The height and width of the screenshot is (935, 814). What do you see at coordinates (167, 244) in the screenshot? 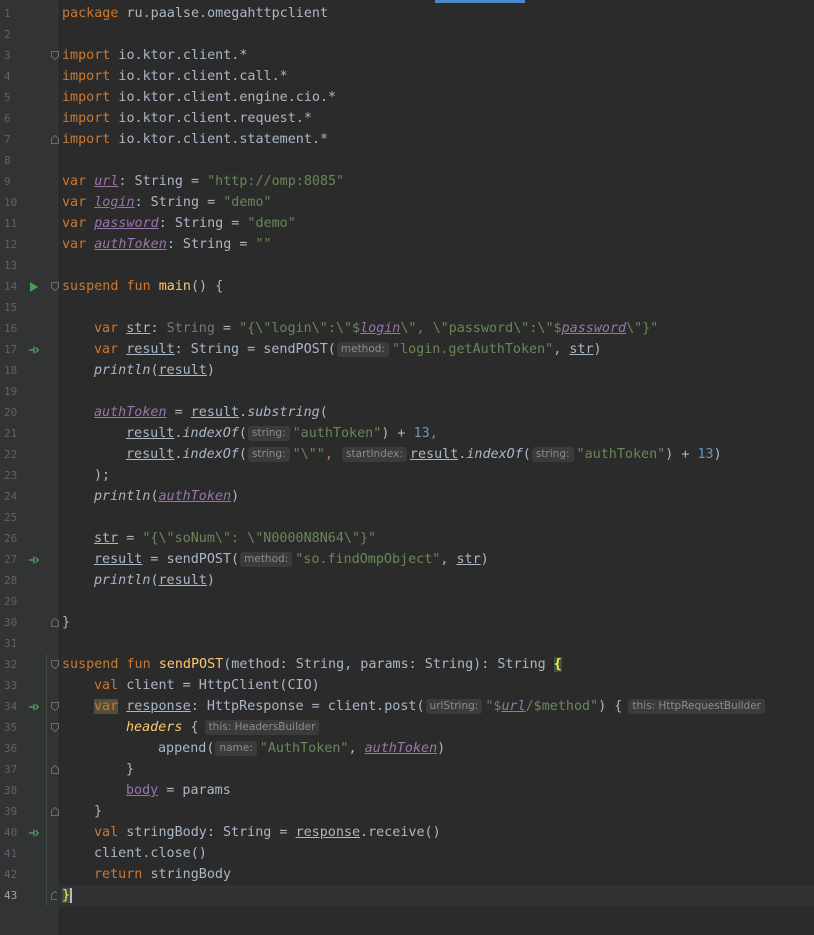
I see `code-line: var authToken: String = ""` at bounding box center [167, 244].